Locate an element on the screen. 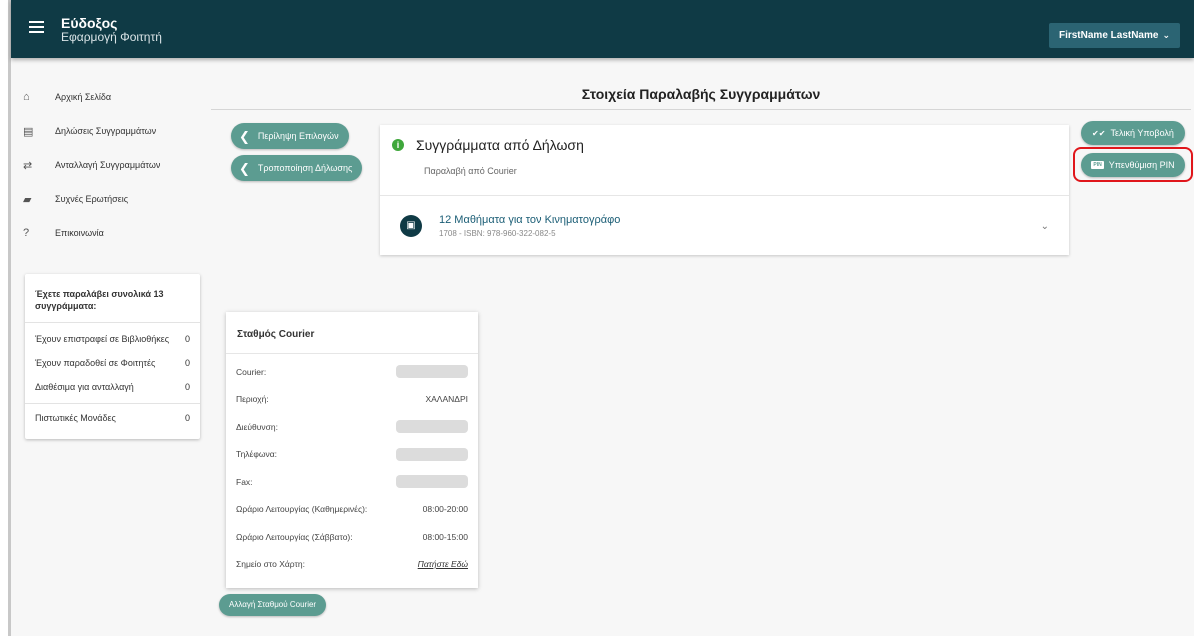  courier-row: Τηλέφωνα: is located at coordinates (352, 455).